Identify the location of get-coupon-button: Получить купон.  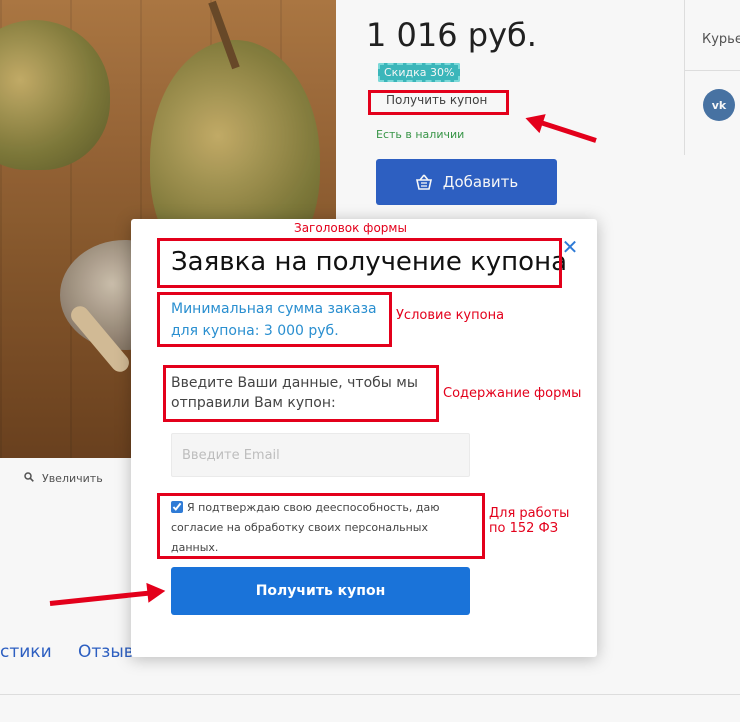
(320, 591).